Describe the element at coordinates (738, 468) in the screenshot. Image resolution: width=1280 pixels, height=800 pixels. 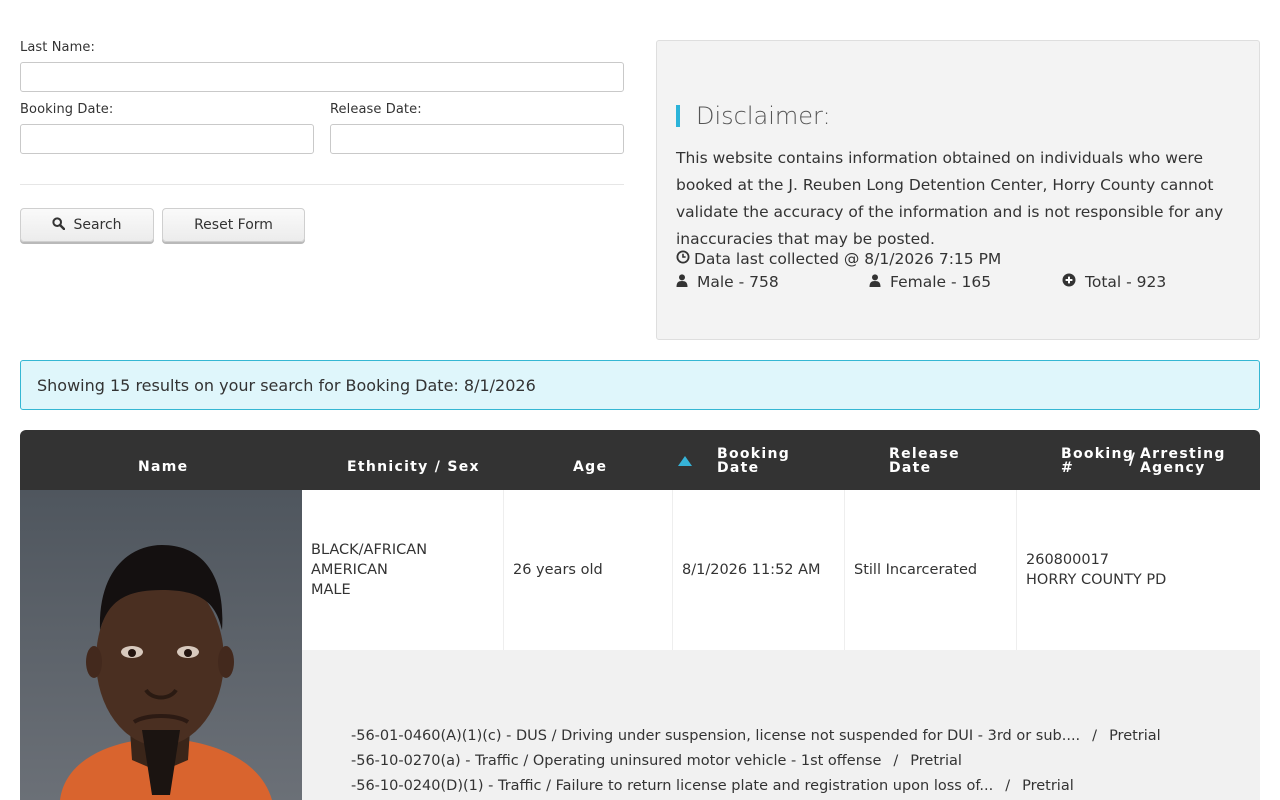
I see `col-header-booking-date-line2: Date` at that location.